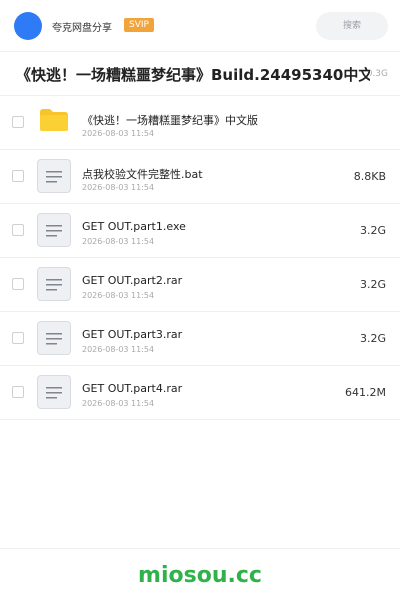 This screenshot has height=600, width=400. I want to click on file-name: GET OUT.part3.rar, so click(132, 334).